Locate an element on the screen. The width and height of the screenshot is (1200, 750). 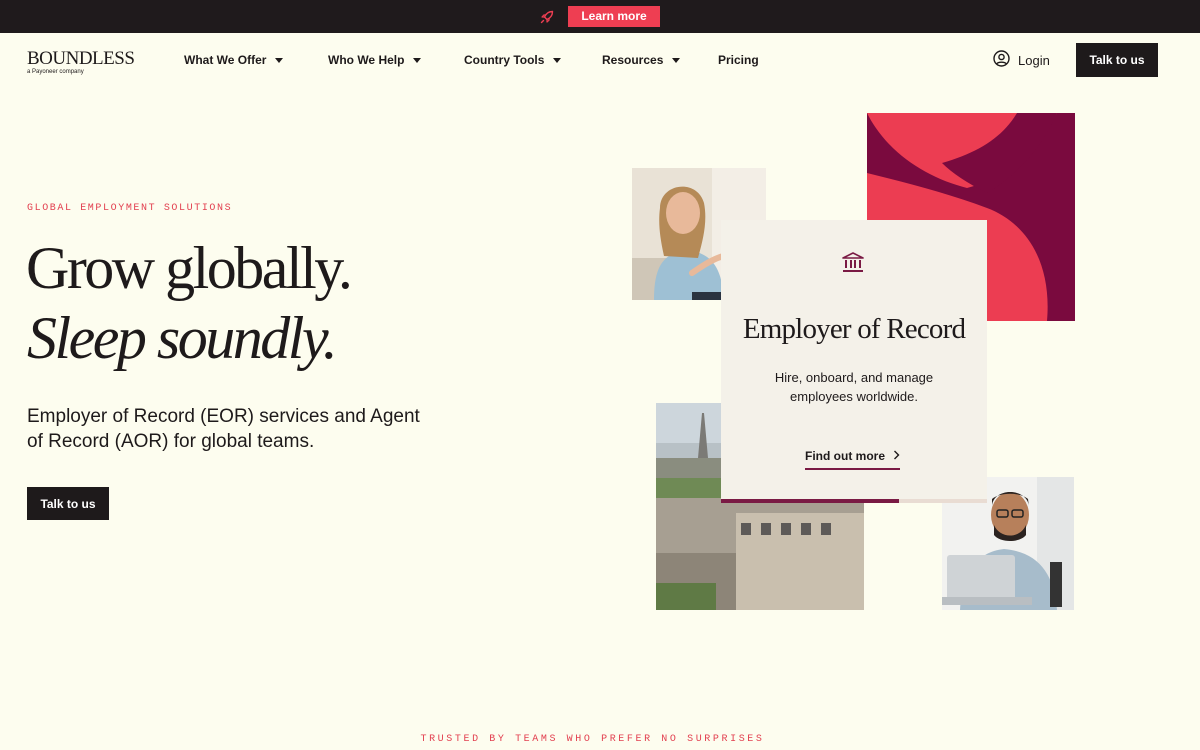
find-out-more-link: Find out more is located at coordinates (852, 459).